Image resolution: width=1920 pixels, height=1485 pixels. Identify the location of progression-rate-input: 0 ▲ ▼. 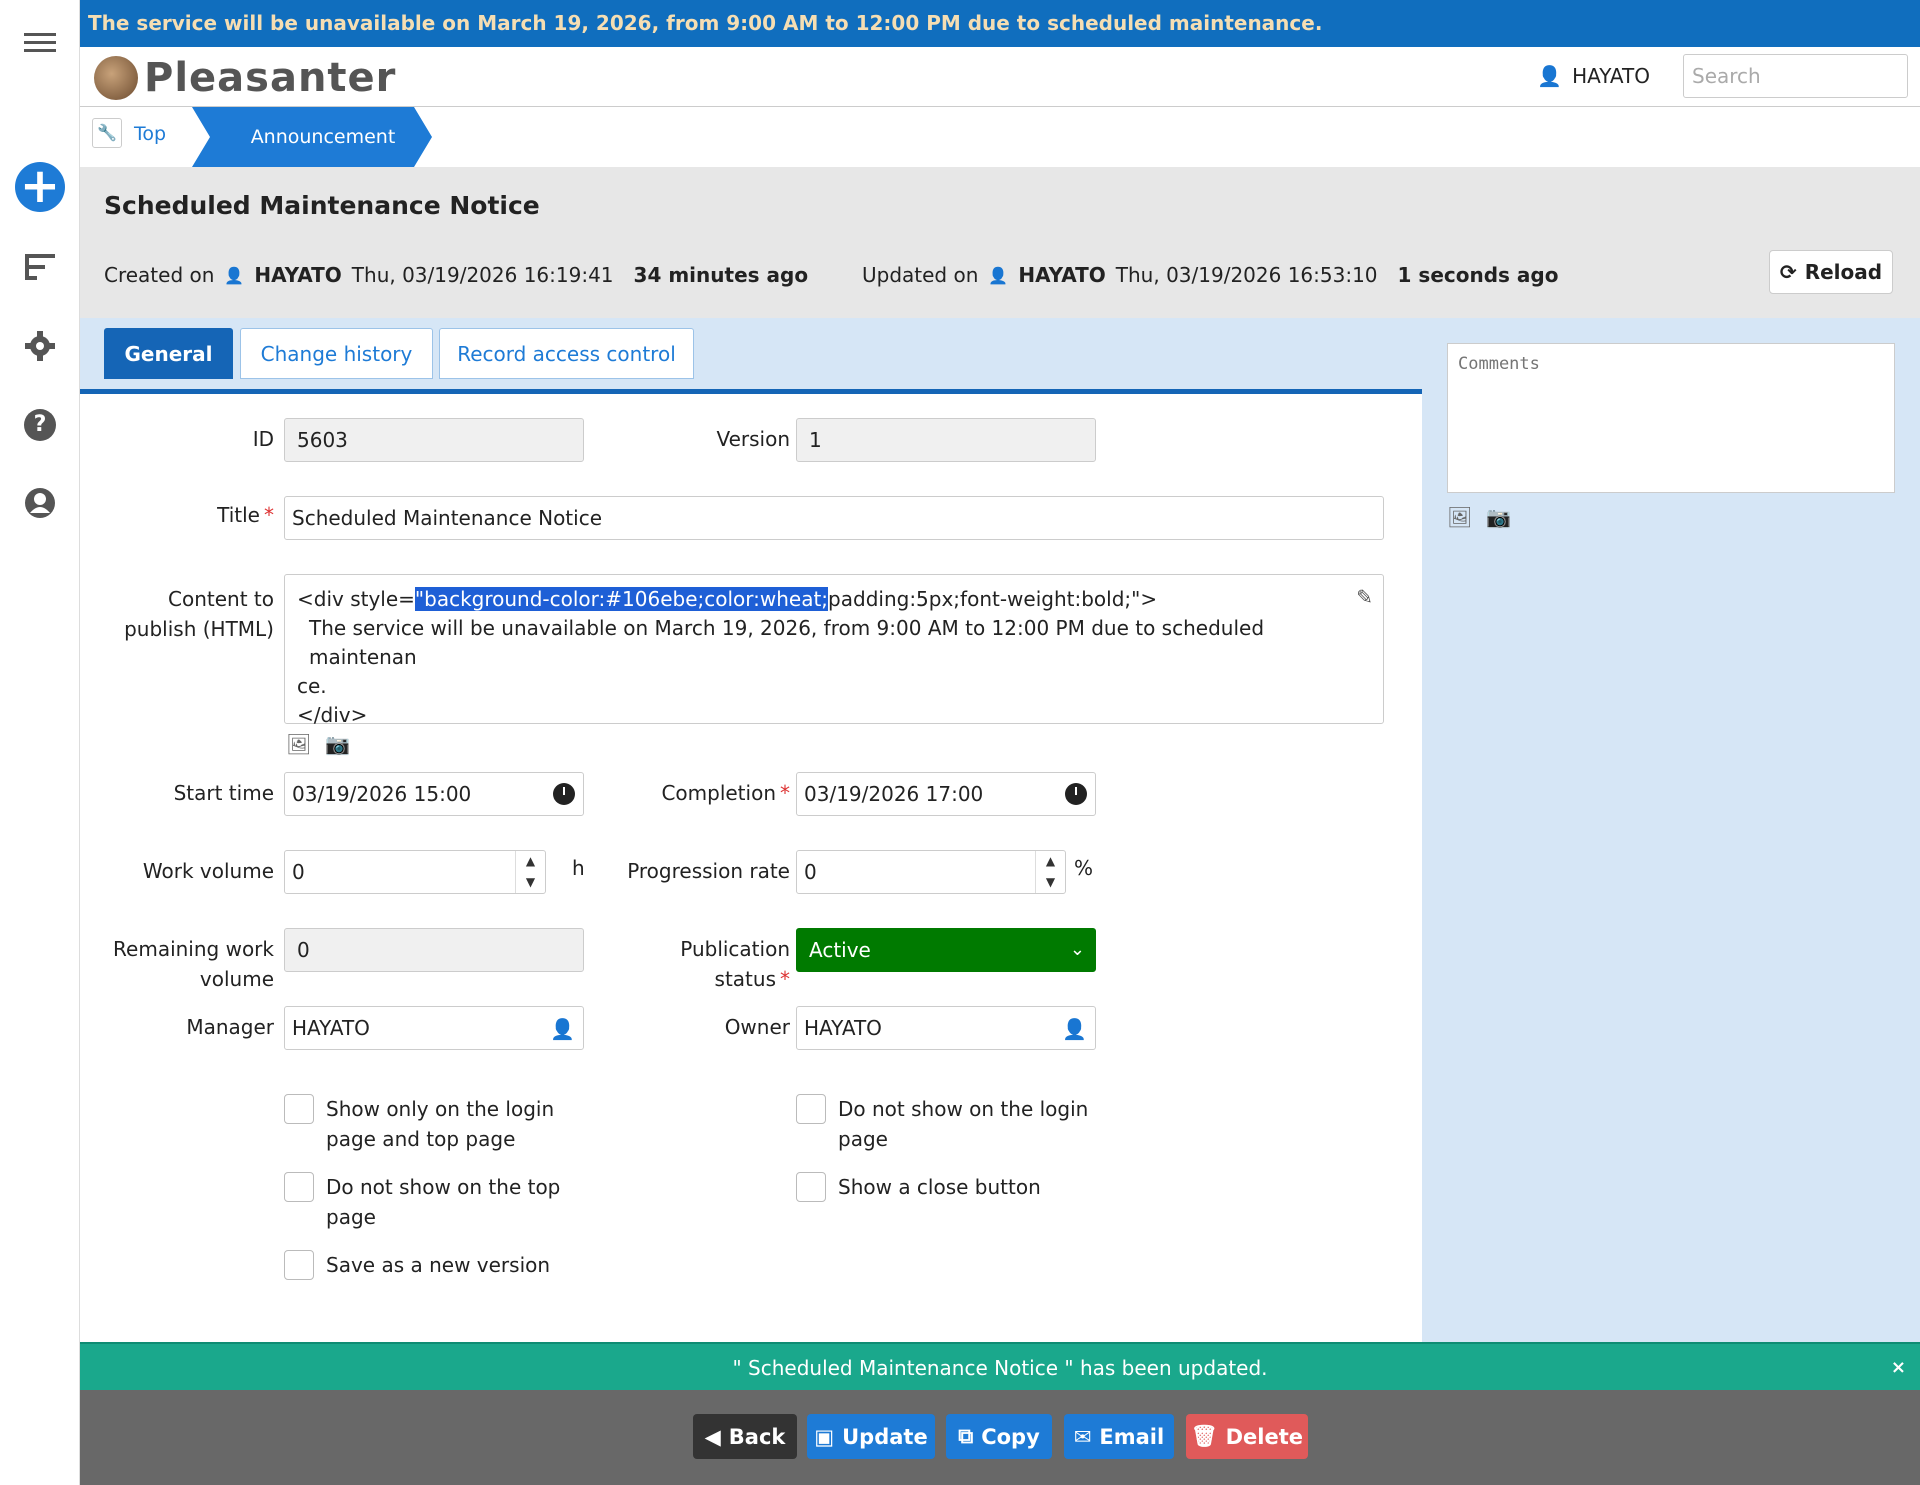
(931, 872).